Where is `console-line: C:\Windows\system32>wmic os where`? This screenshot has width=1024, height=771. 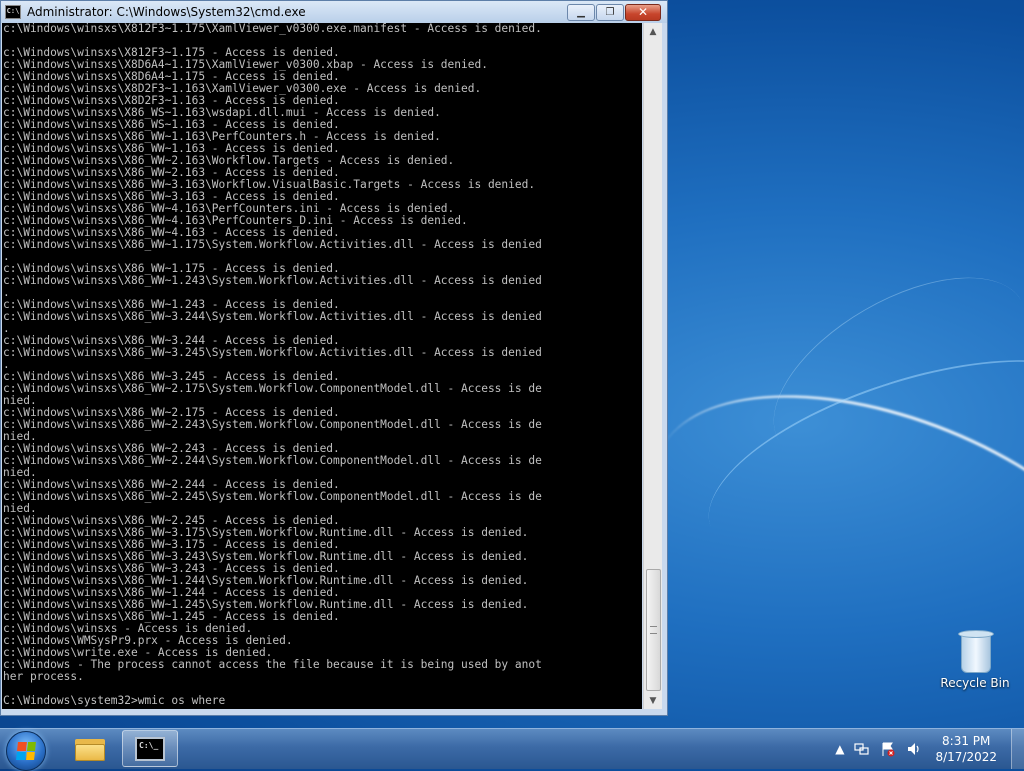
console-line: C:\Windows\system32>wmic os where is located at coordinates (114, 700).